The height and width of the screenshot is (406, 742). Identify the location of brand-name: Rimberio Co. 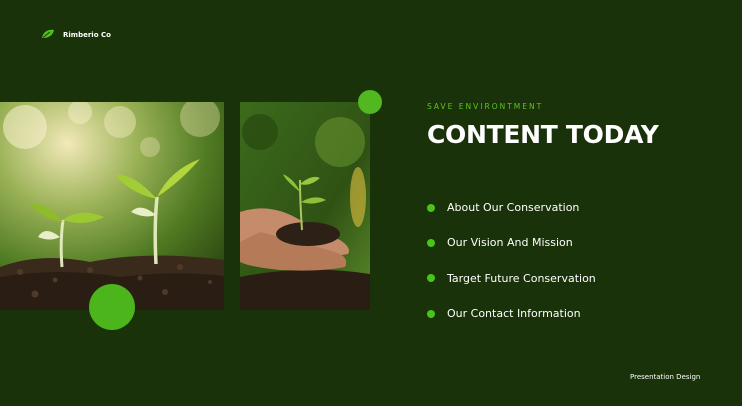
(87, 35).